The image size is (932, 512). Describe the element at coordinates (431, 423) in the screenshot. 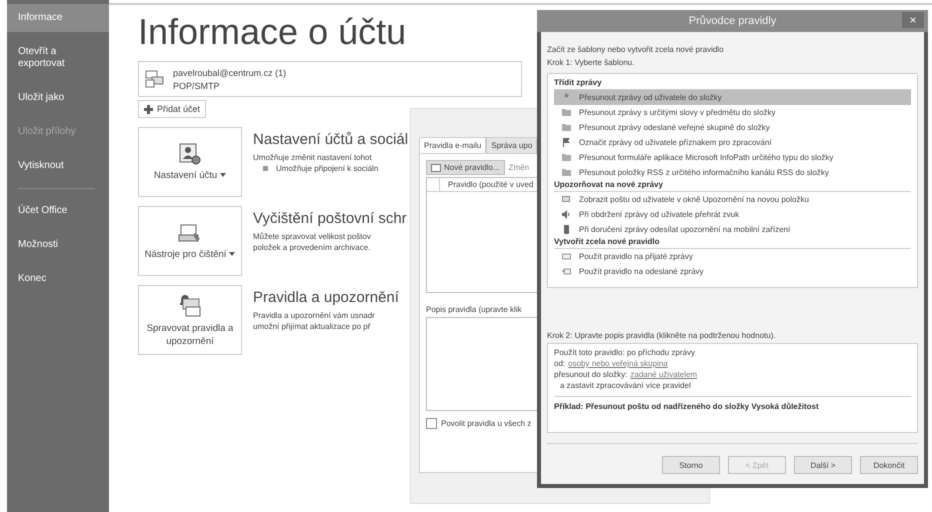

I see `checkbox` at that location.